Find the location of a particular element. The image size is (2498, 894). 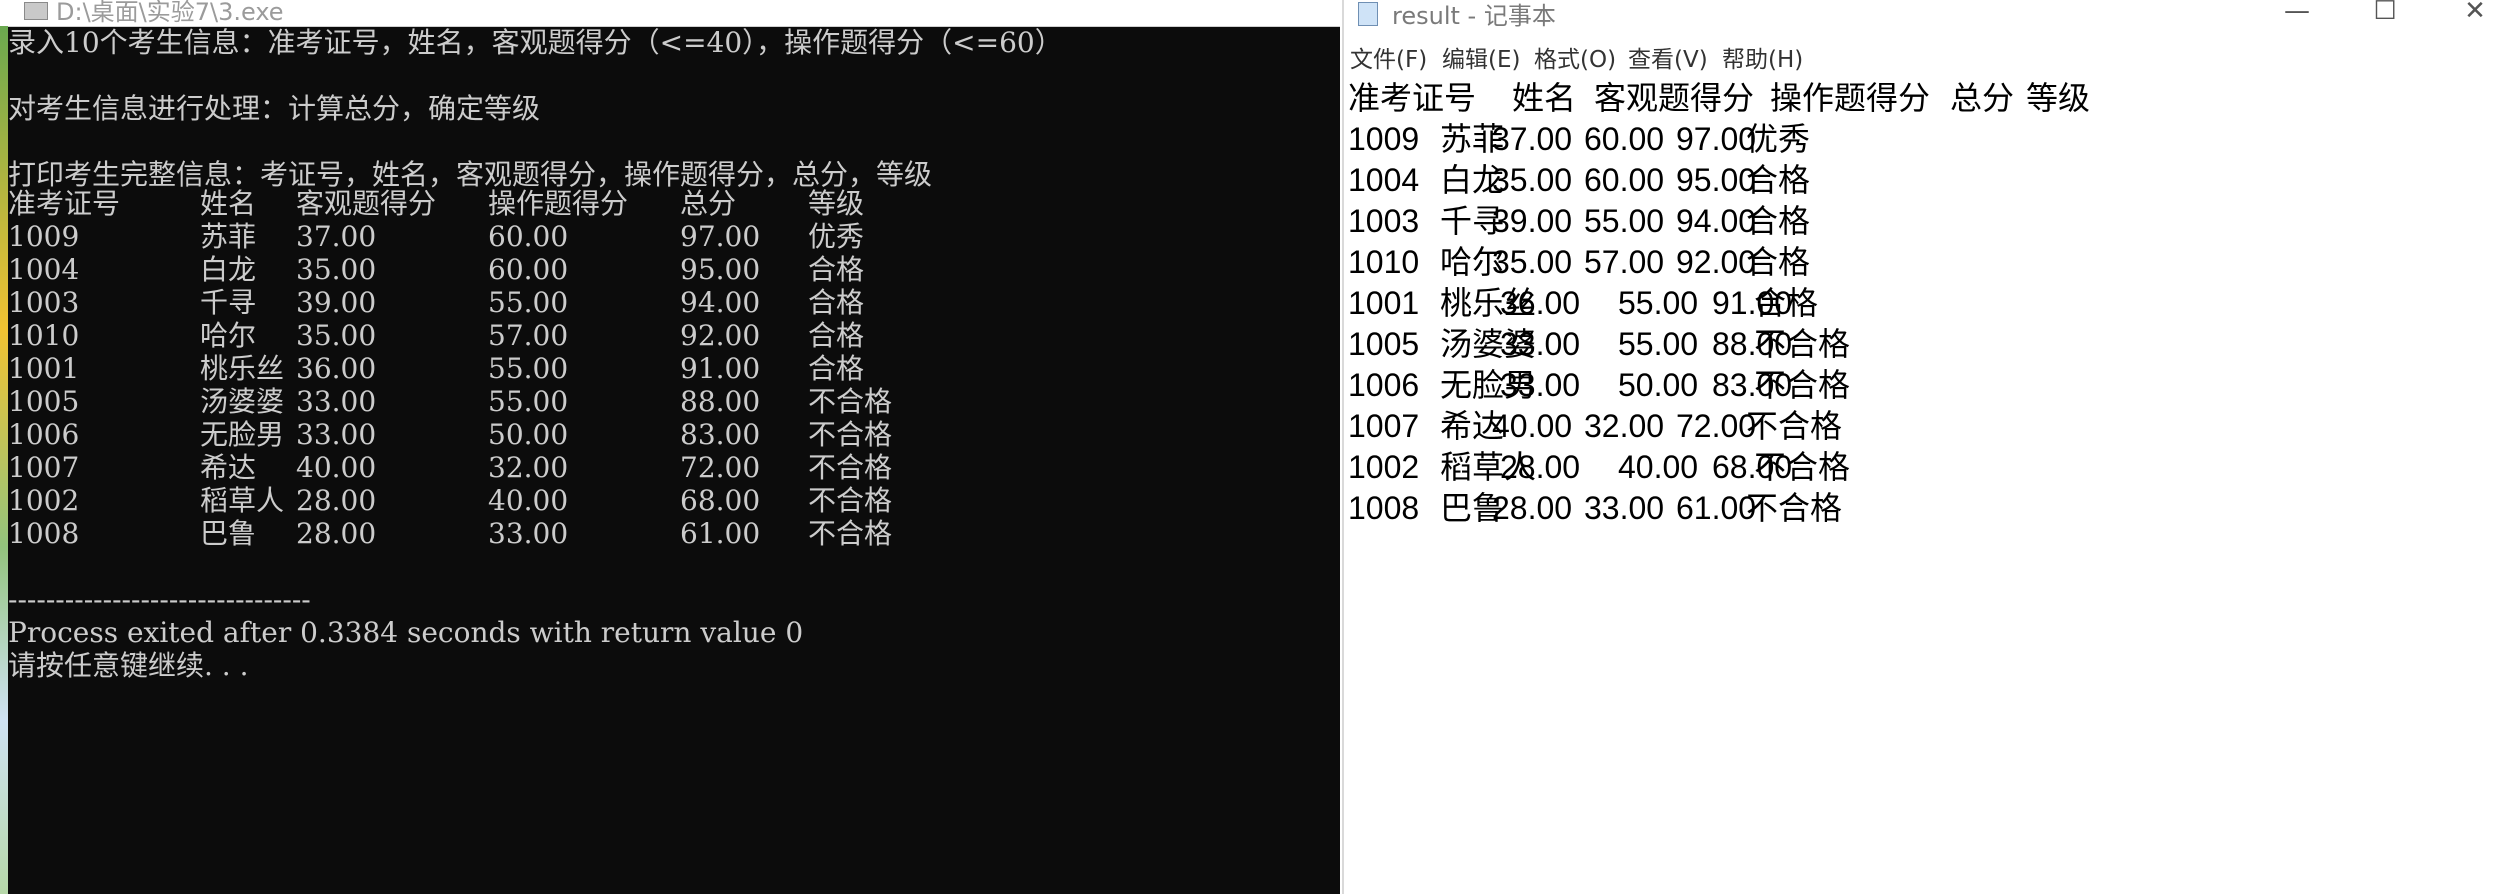

table-row: 1001 桃乐丝 36.00 55.00 91.00 合格 is located at coordinates (674, 368).